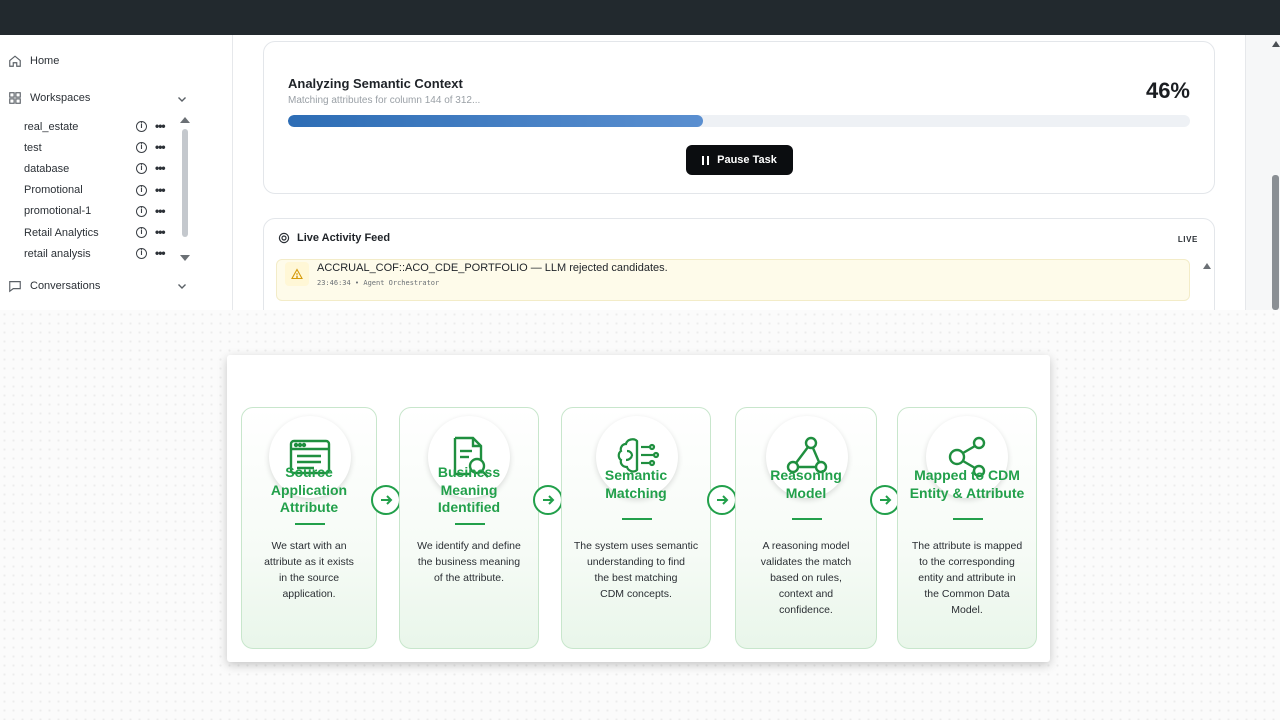 The width and height of the screenshot is (1280, 720). What do you see at coordinates (185, 258) in the screenshot?
I see `scroll-down-arrow-icon` at bounding box center [185, 258].